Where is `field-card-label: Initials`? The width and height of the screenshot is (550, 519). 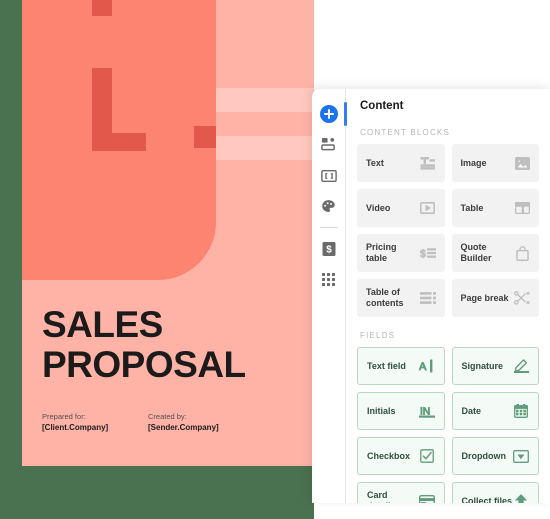 field-card-label: Initials is located at coordinates (381, 410).